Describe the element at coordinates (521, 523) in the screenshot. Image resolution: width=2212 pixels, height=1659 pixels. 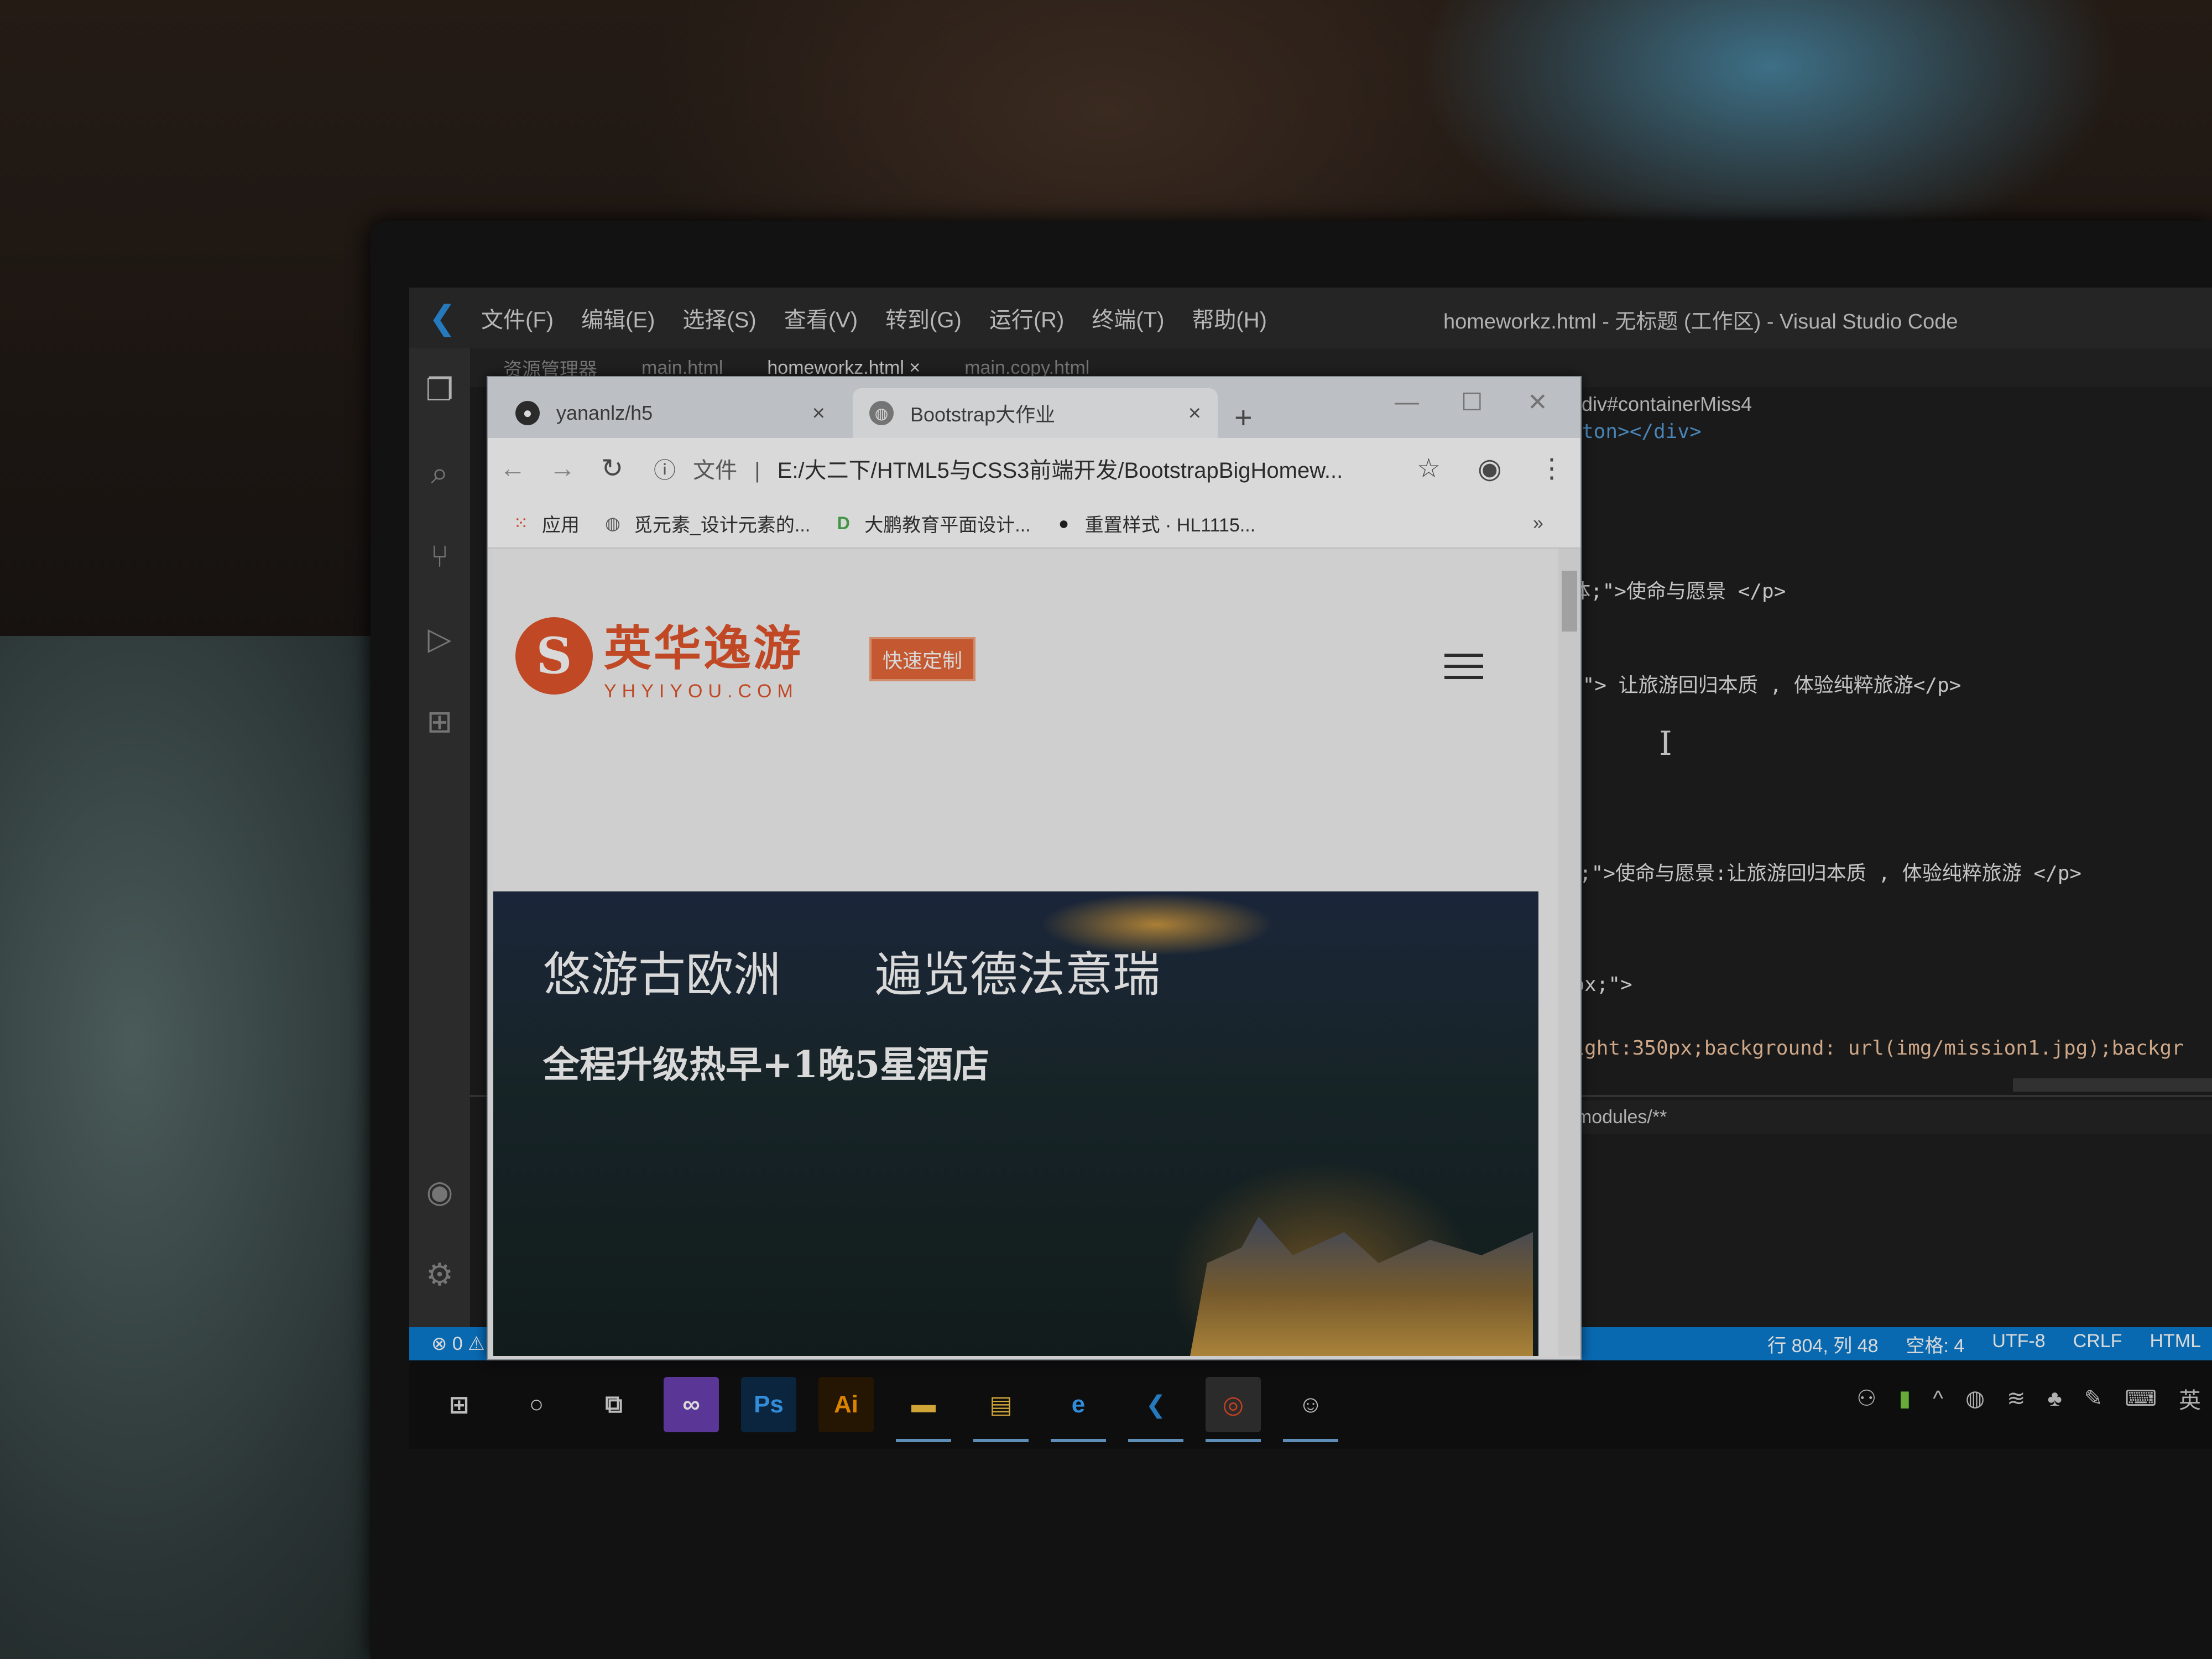
I see `apps-grid-icon: ⁙` at that location.